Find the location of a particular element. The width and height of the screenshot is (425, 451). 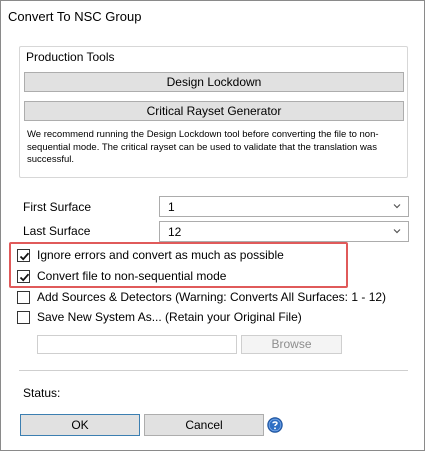

divider is located at coordinates (213, 370).